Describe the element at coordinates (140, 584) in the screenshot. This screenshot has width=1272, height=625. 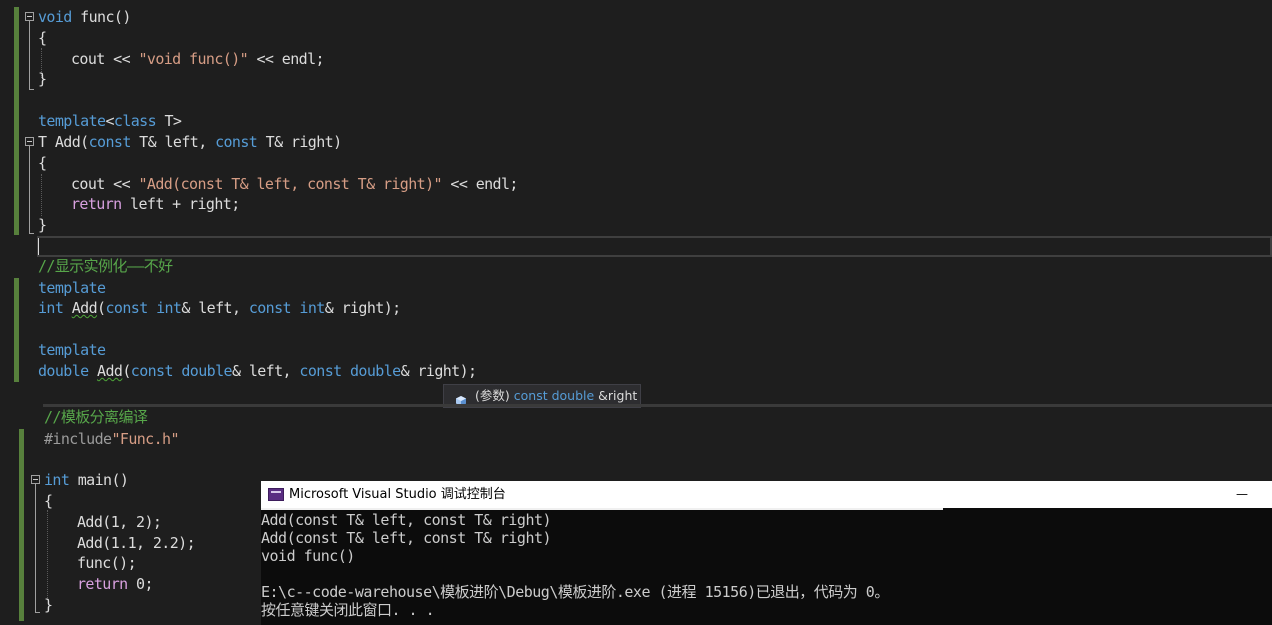
I see `code-text: 0;` at that location.